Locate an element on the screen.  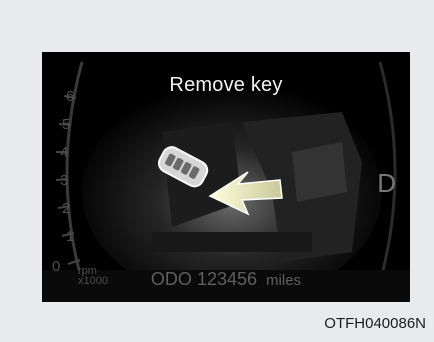
odometer: ODO 123456 miles is located at coordinates (226, 279).